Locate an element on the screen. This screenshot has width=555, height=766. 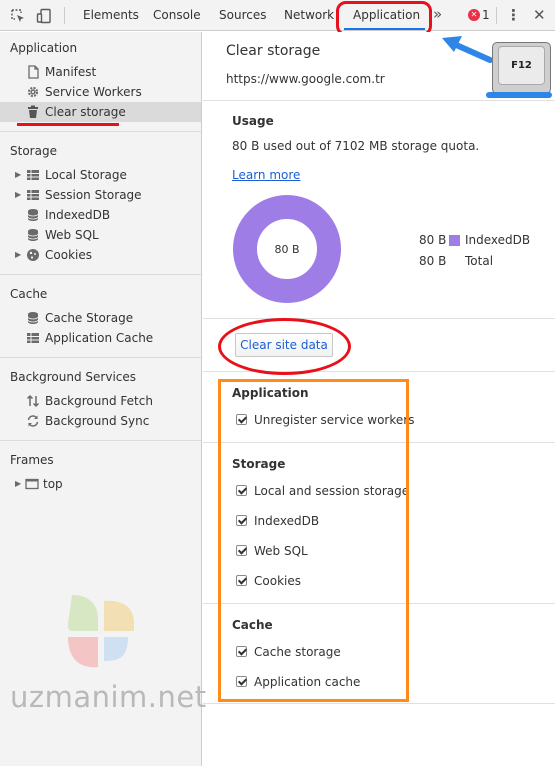
close-devtools-button: ✕ is located at coordinates (539, 15).